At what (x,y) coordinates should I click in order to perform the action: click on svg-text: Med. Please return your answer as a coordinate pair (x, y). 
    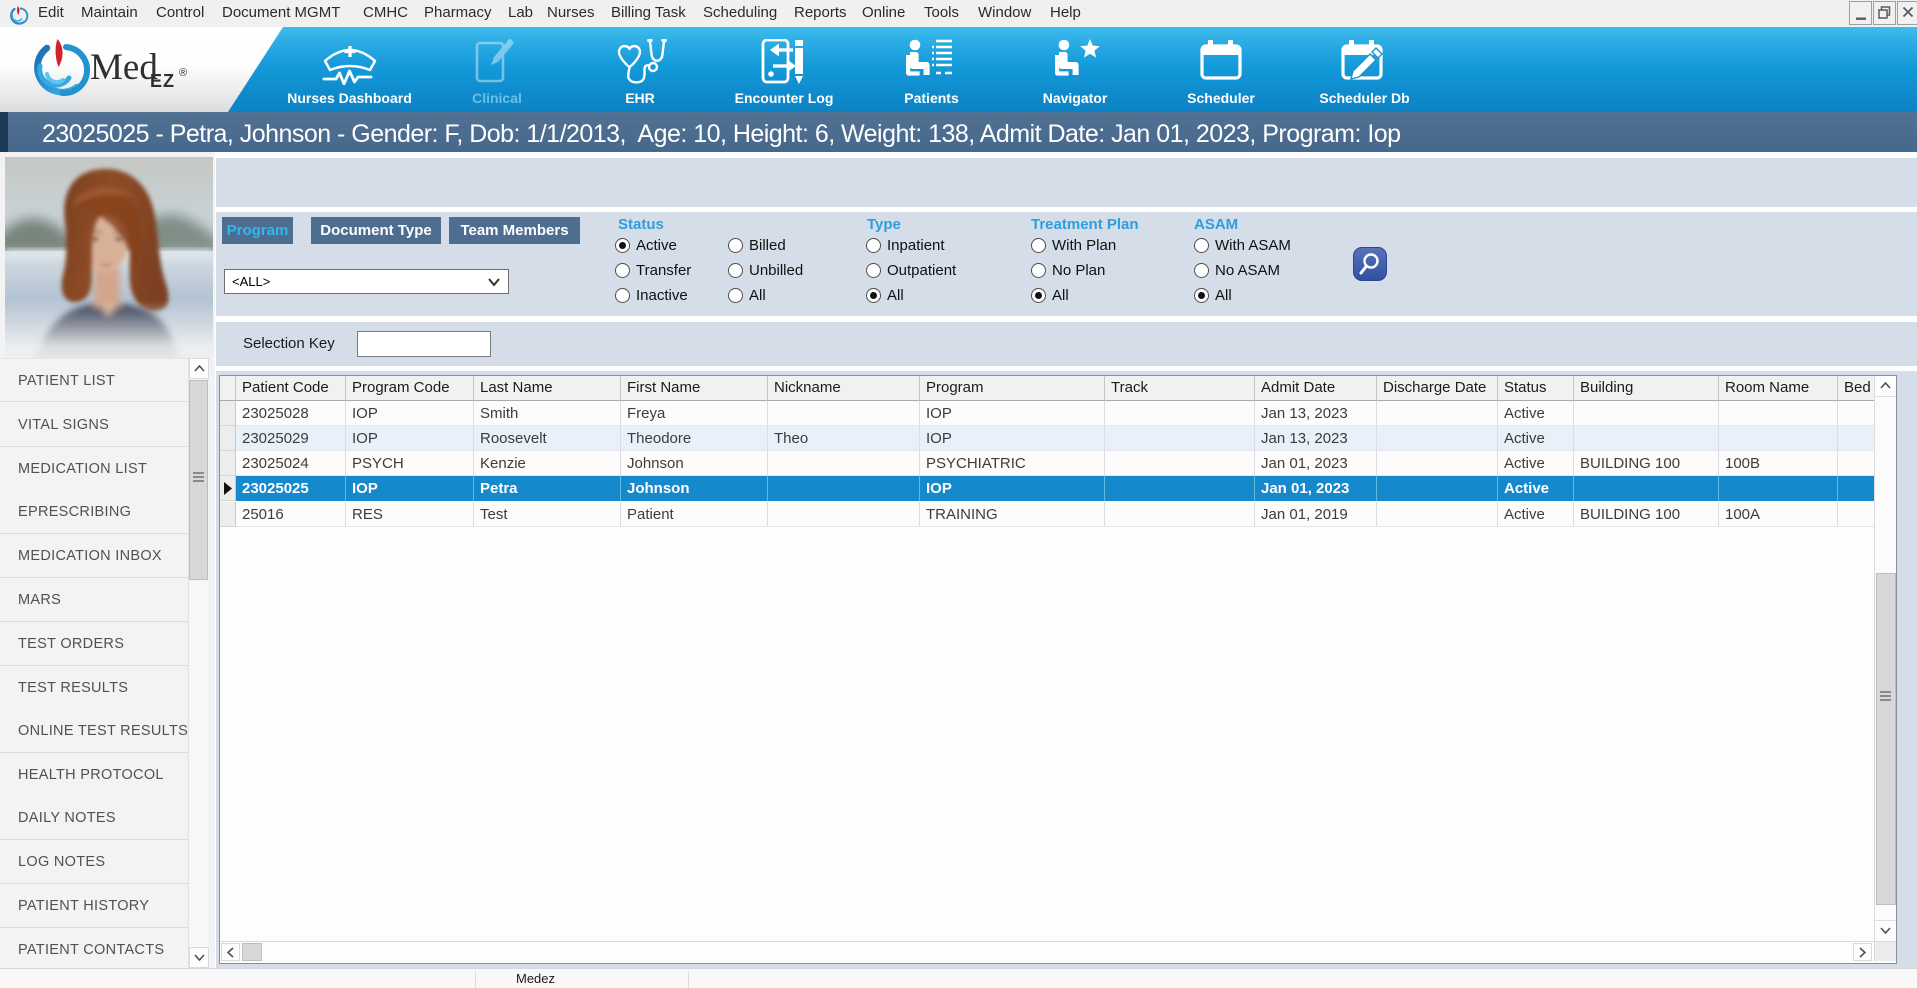
    Looking at the image, I should click on (124, 67).